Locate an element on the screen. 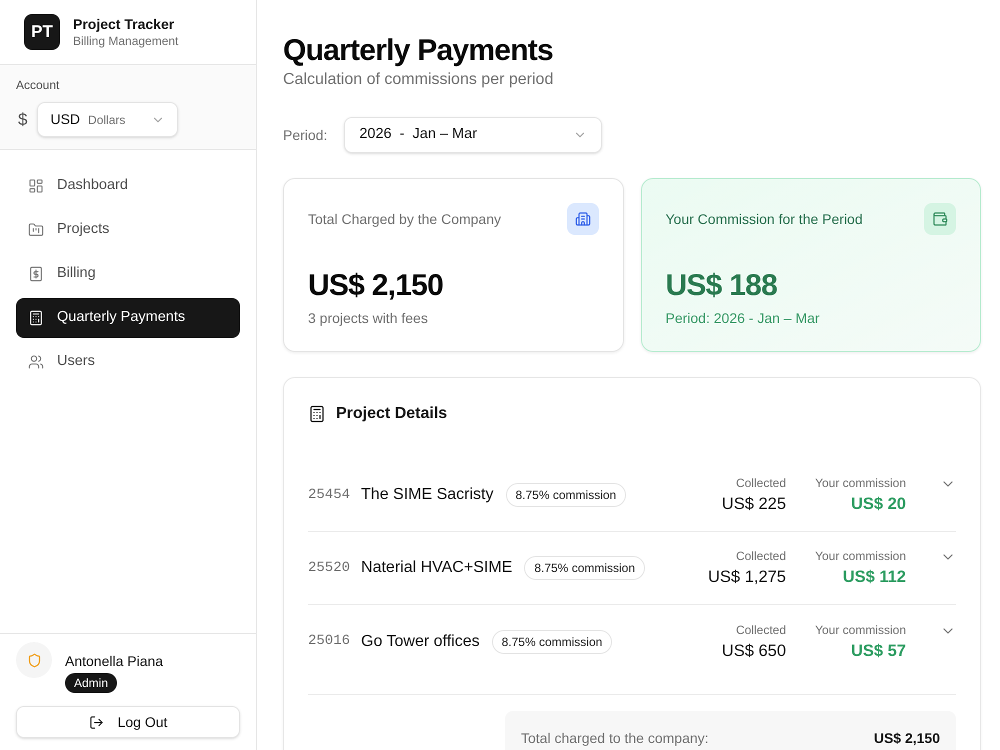 This screenshot has height=750, width=1000. building-icon is located at coordinates (582, 219).